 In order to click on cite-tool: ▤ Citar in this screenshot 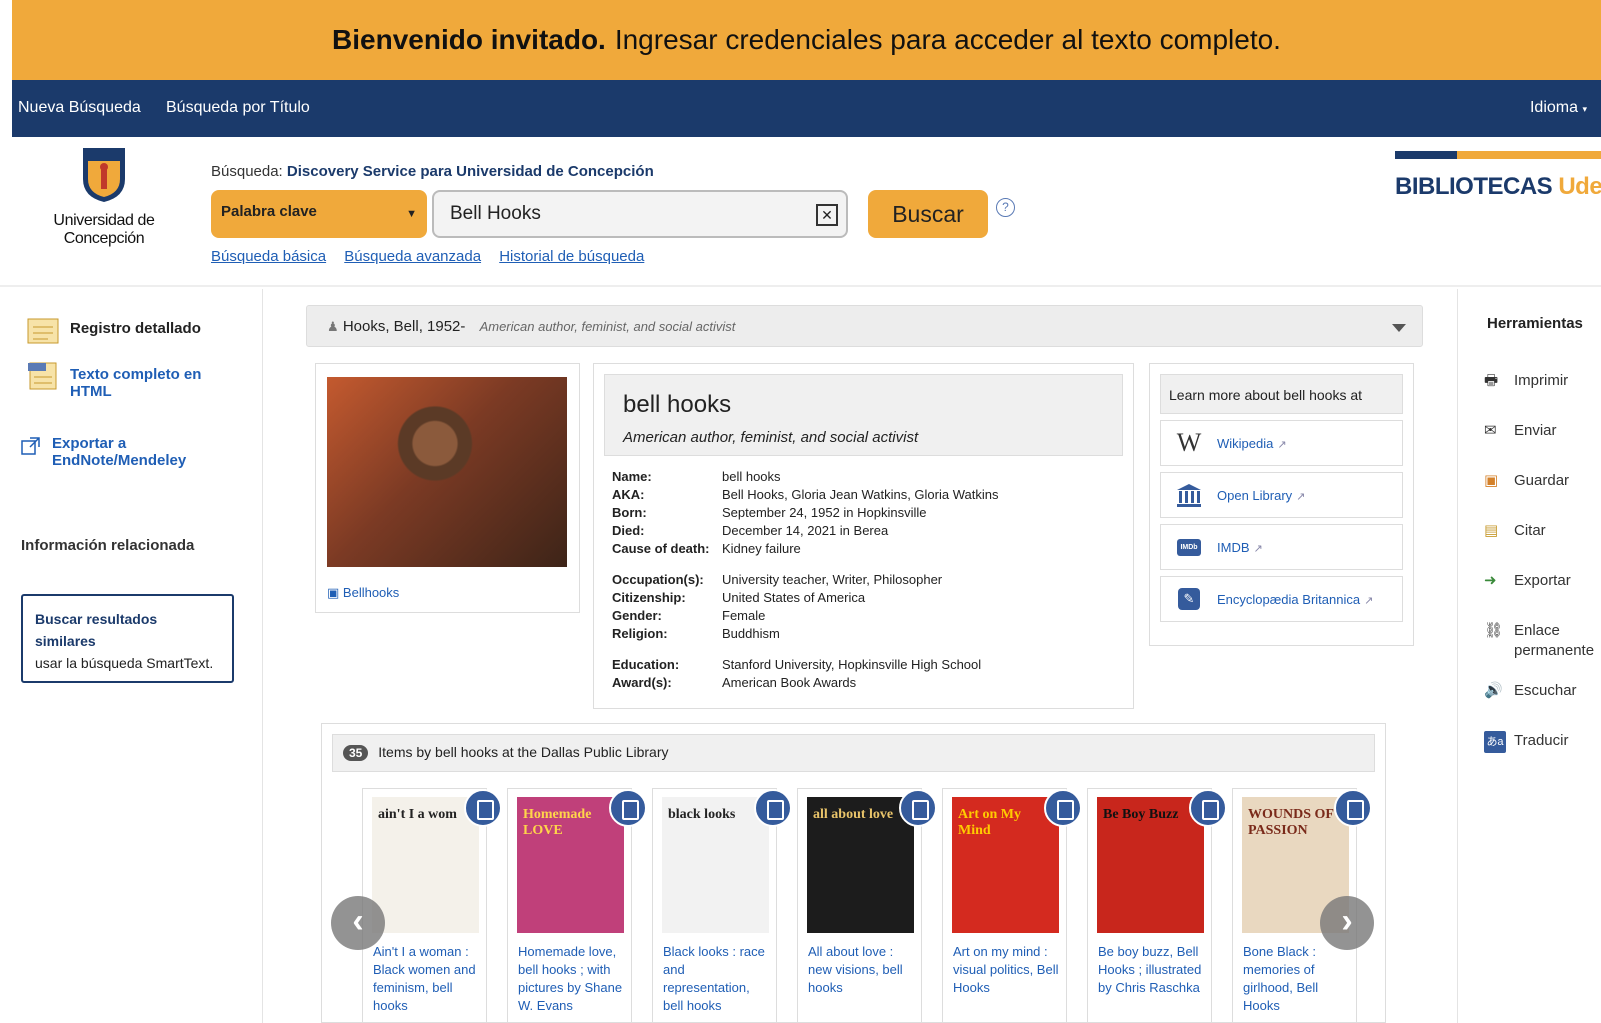, I will do `click(1515, 532)`.